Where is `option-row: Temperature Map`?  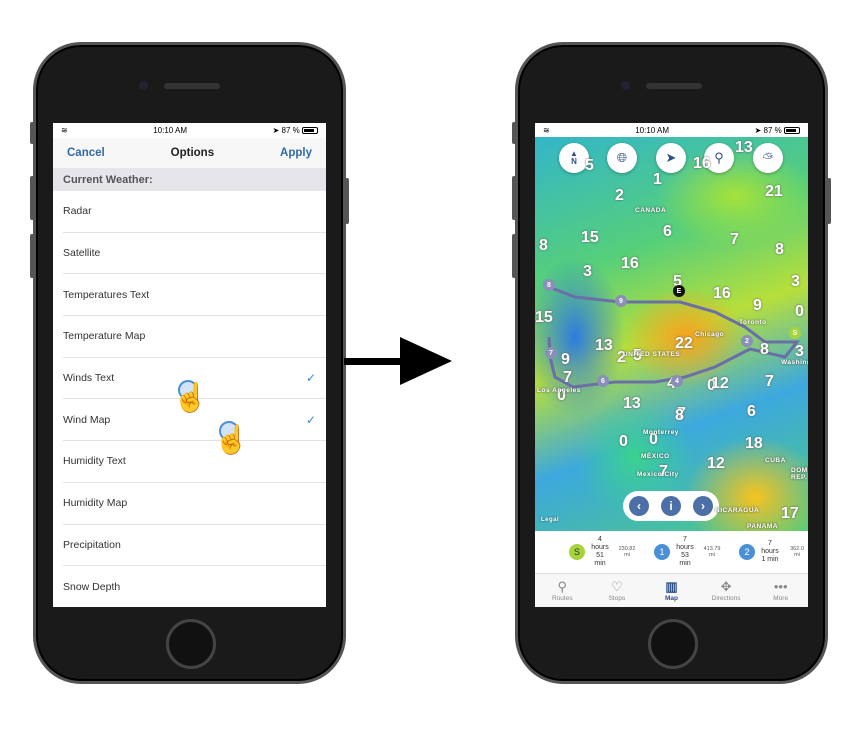 option-row: Temperature Map is located at coordinates (194, 337).